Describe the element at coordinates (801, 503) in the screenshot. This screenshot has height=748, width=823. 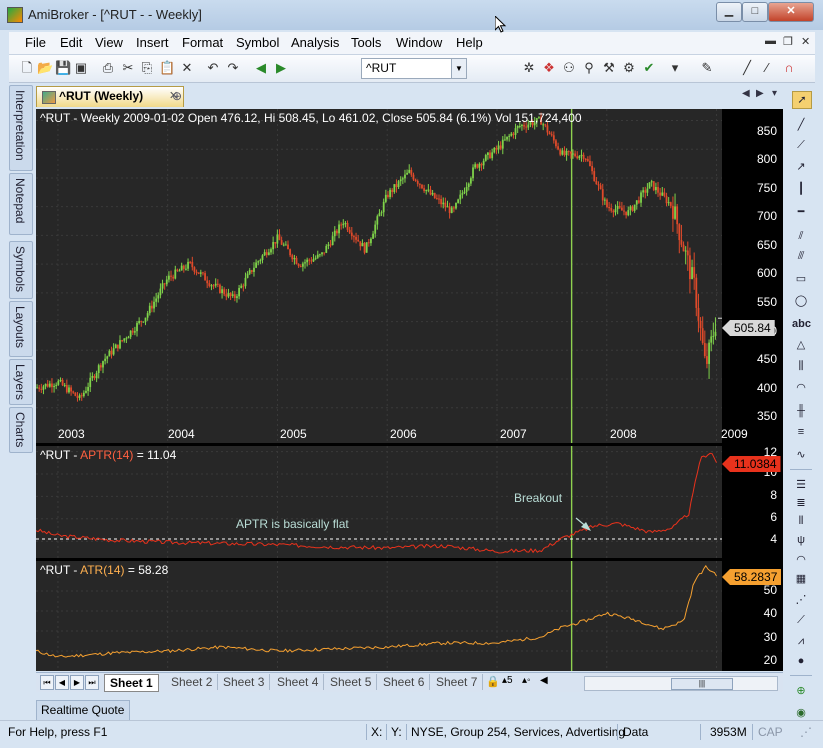
I see `fib-extension-icon: ≣` at that location.